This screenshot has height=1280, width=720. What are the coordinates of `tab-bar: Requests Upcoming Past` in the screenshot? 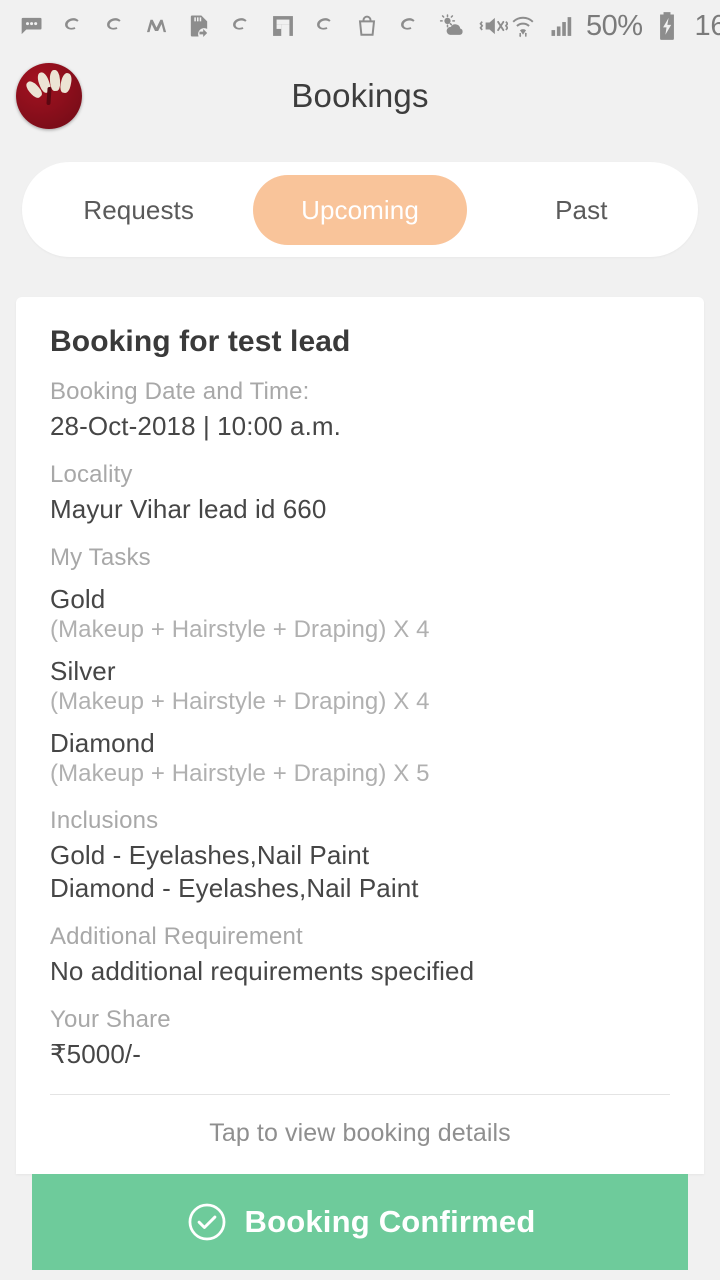 It's located at (360, 209).